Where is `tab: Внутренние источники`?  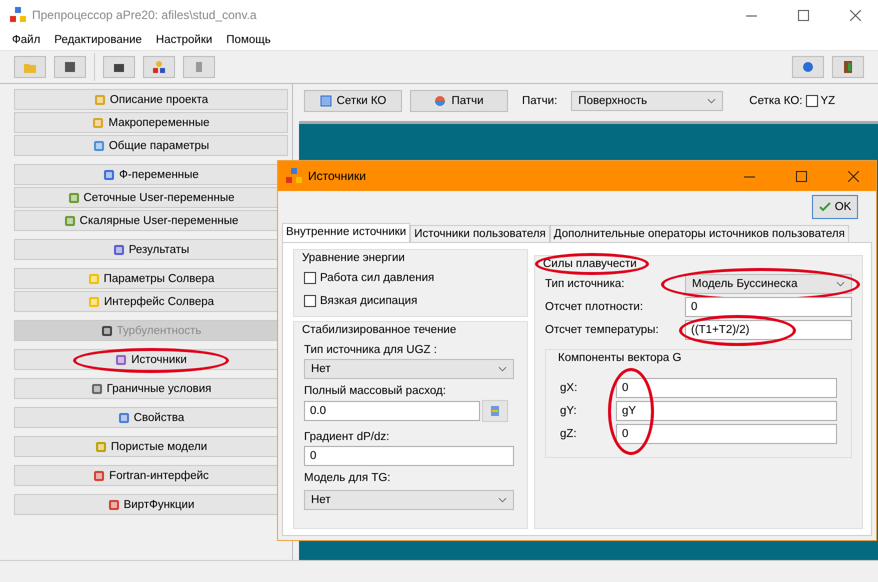
tab: Внутренние источники is located at coordinates (346, 232).